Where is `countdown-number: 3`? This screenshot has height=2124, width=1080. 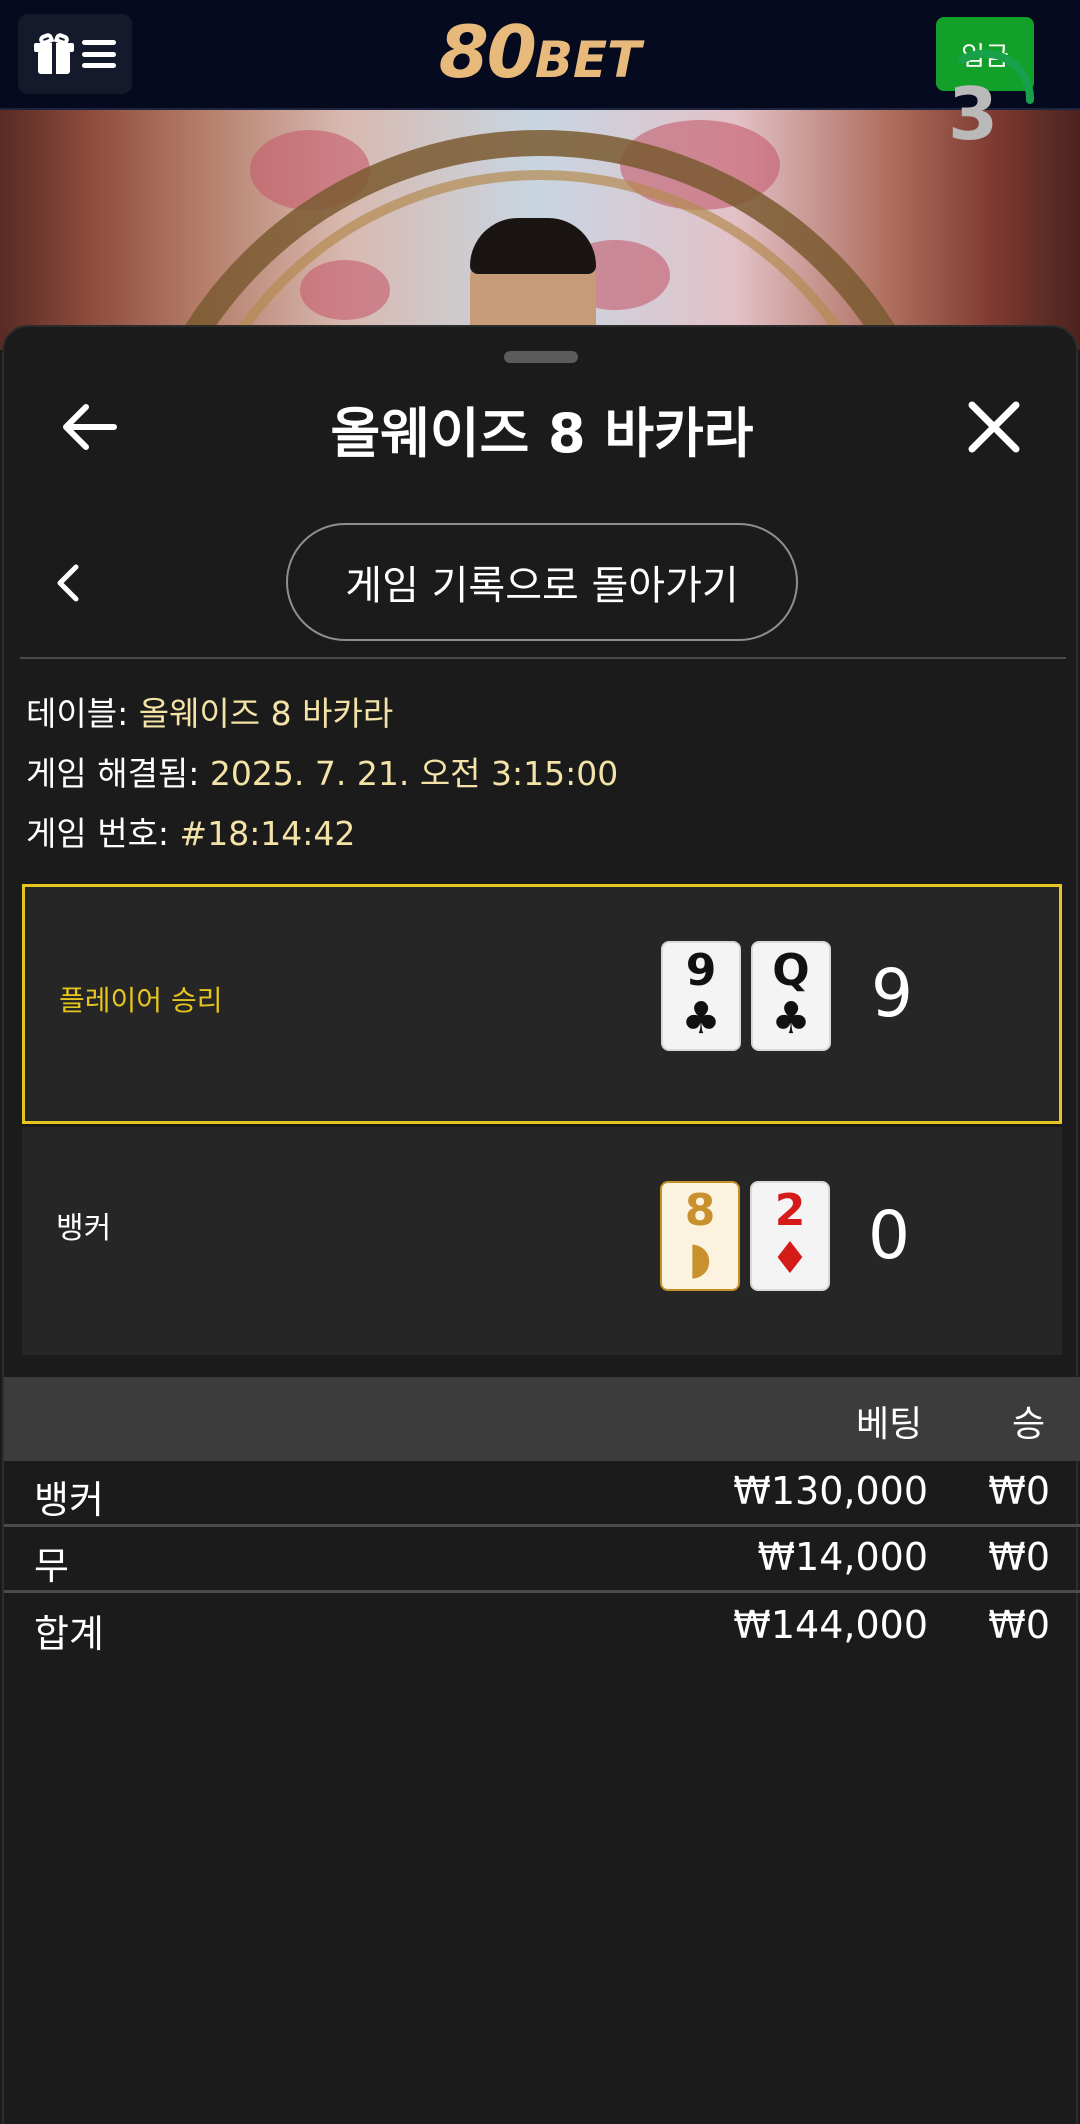 countdown-number: 3 is located at coordinates (973, 114).